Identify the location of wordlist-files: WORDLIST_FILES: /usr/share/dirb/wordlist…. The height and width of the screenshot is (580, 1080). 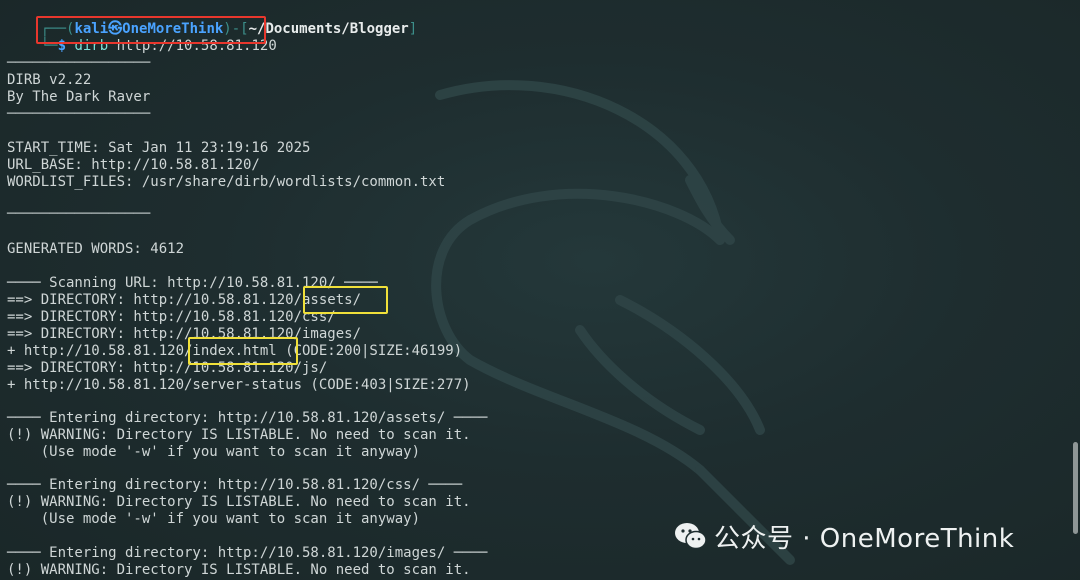
(226, 182).